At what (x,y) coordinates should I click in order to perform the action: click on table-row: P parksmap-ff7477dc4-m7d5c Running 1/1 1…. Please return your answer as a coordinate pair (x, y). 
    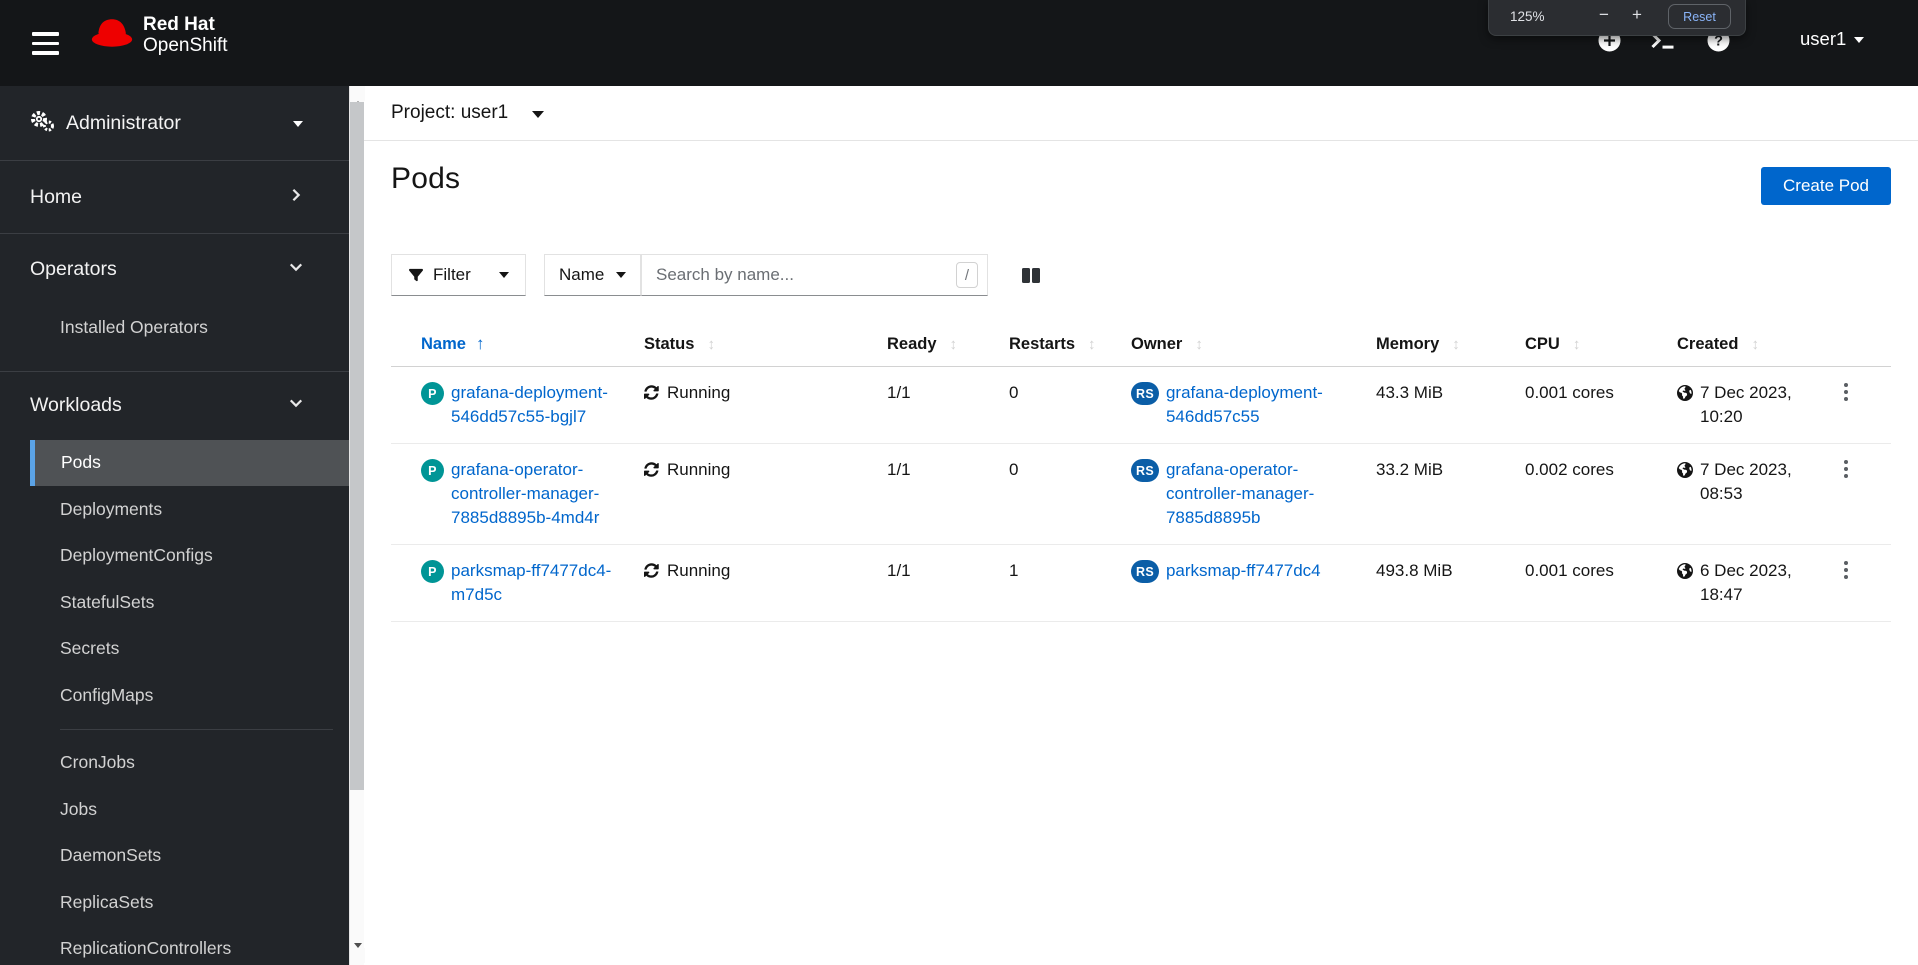
    Looking at the image, I should click on (1141, 583).